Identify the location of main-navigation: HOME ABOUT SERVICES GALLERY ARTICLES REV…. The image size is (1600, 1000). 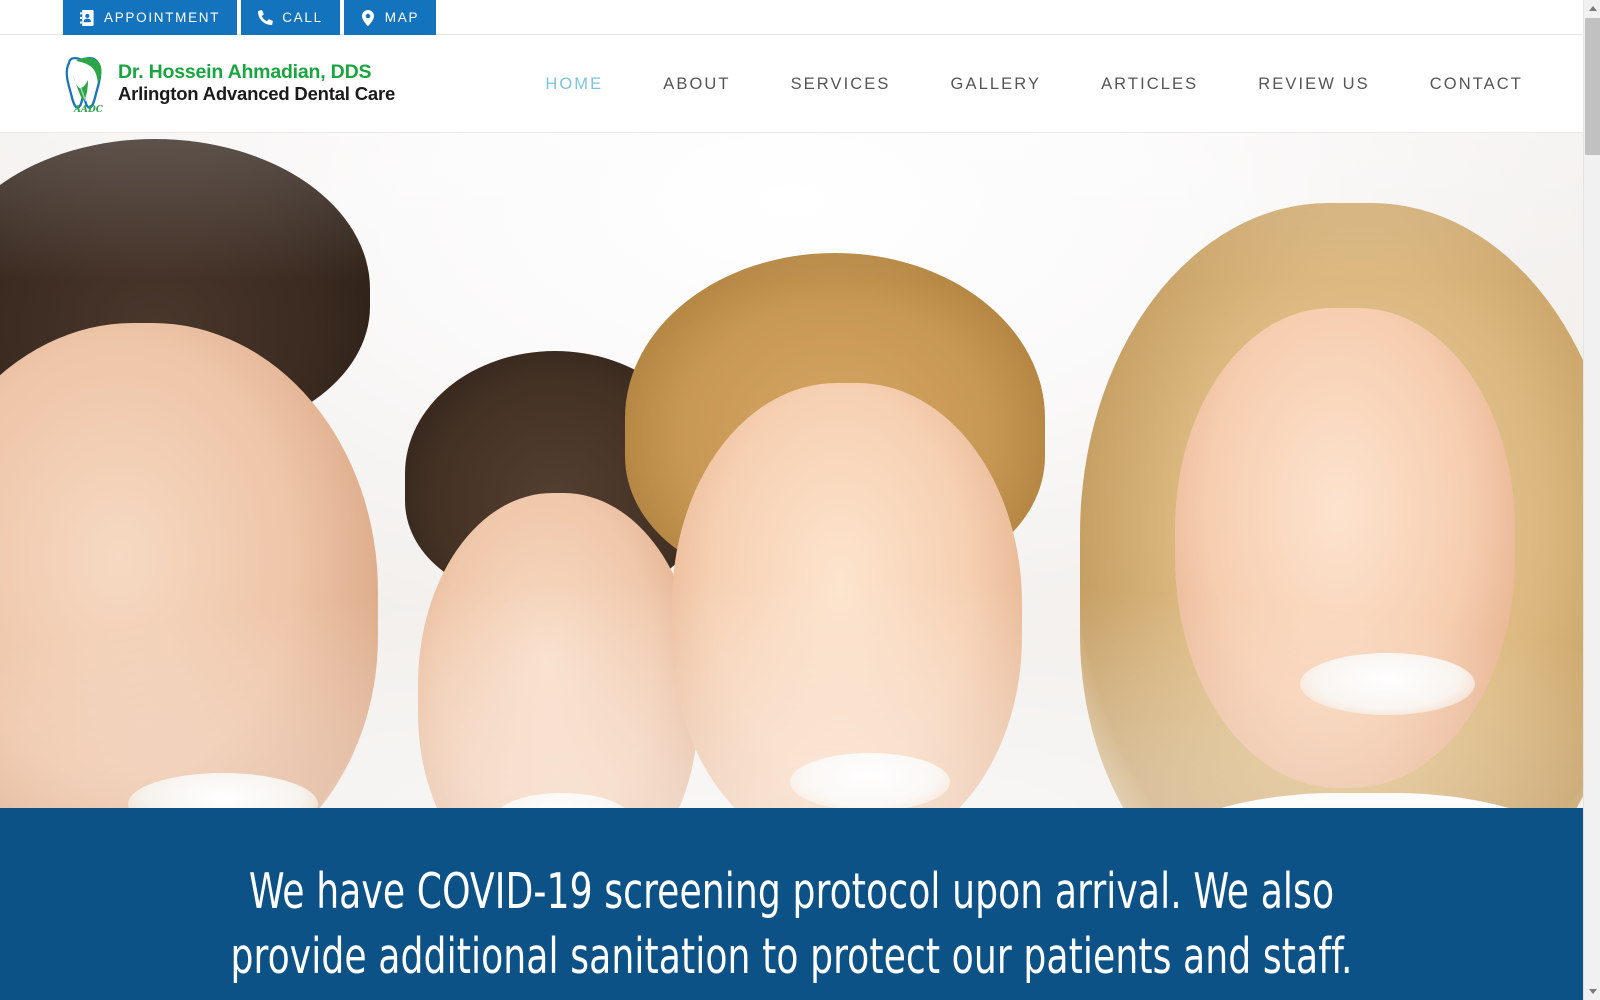
(1034, 83).